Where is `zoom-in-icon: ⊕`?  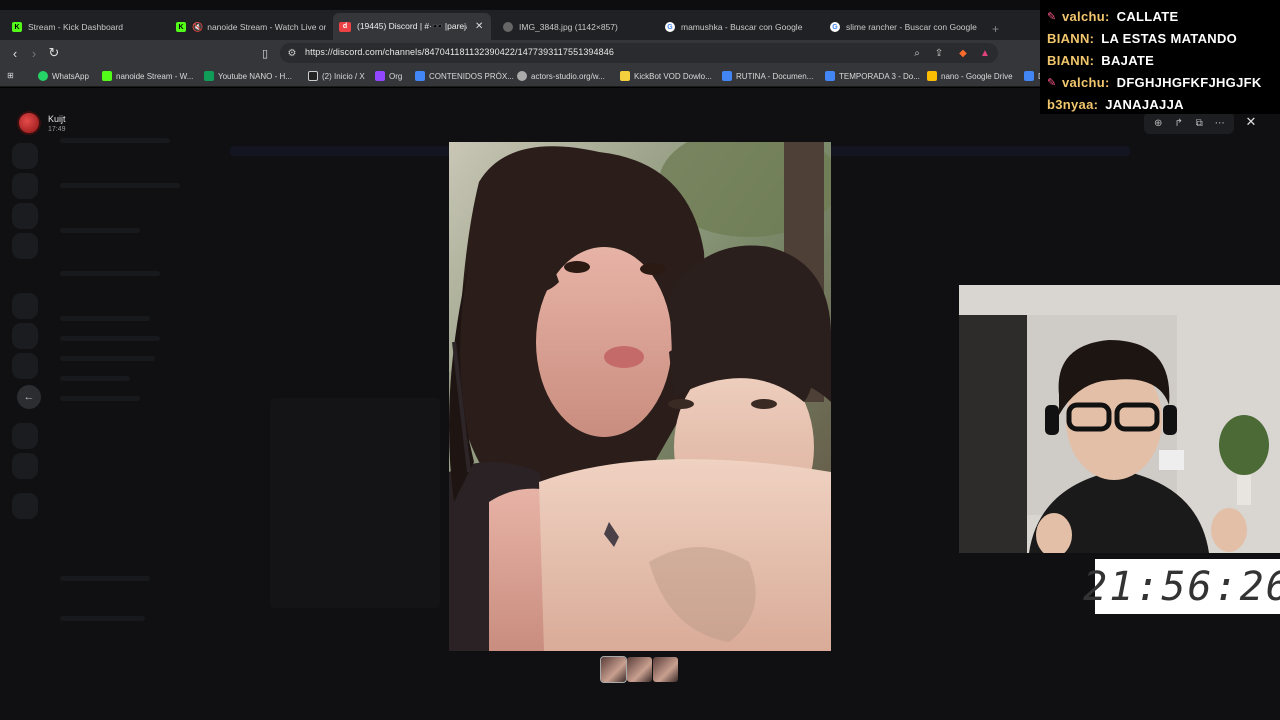 zoom-in-icon: ⊕ is located at coordinates (1158, 123).